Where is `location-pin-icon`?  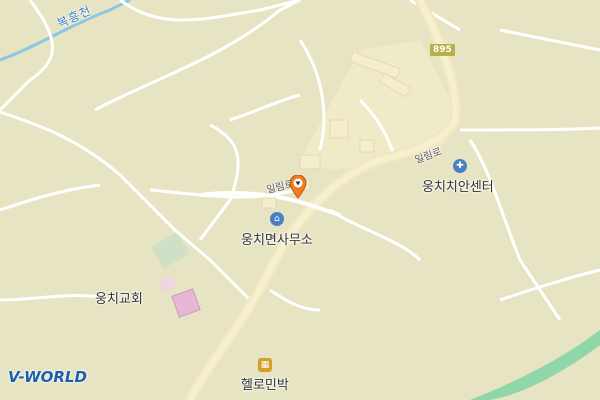 location-pin-icon is located at coordinates (298, 188).